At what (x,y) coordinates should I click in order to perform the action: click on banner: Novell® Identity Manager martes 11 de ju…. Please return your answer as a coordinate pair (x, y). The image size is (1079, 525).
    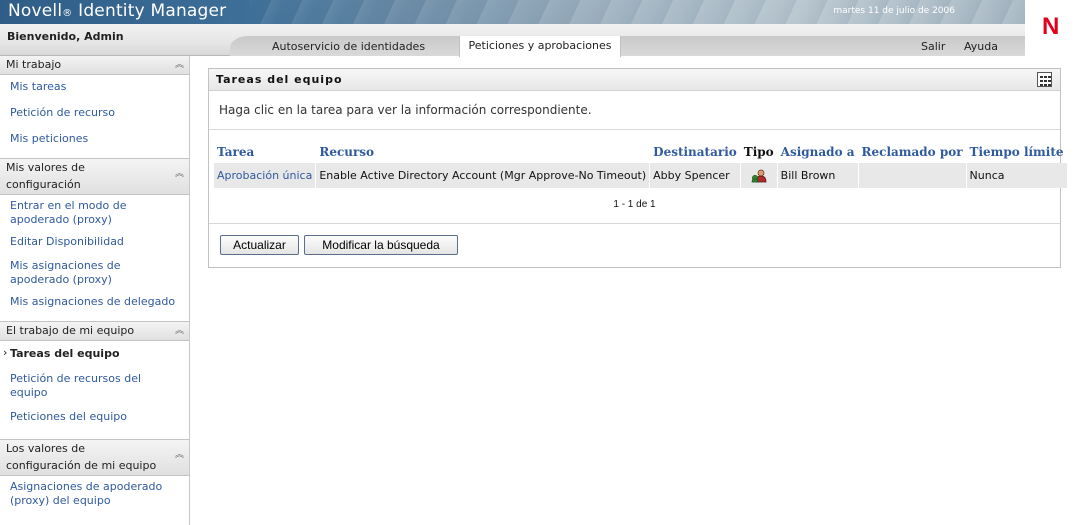
    Looking at the image, I should click on (512, 12).